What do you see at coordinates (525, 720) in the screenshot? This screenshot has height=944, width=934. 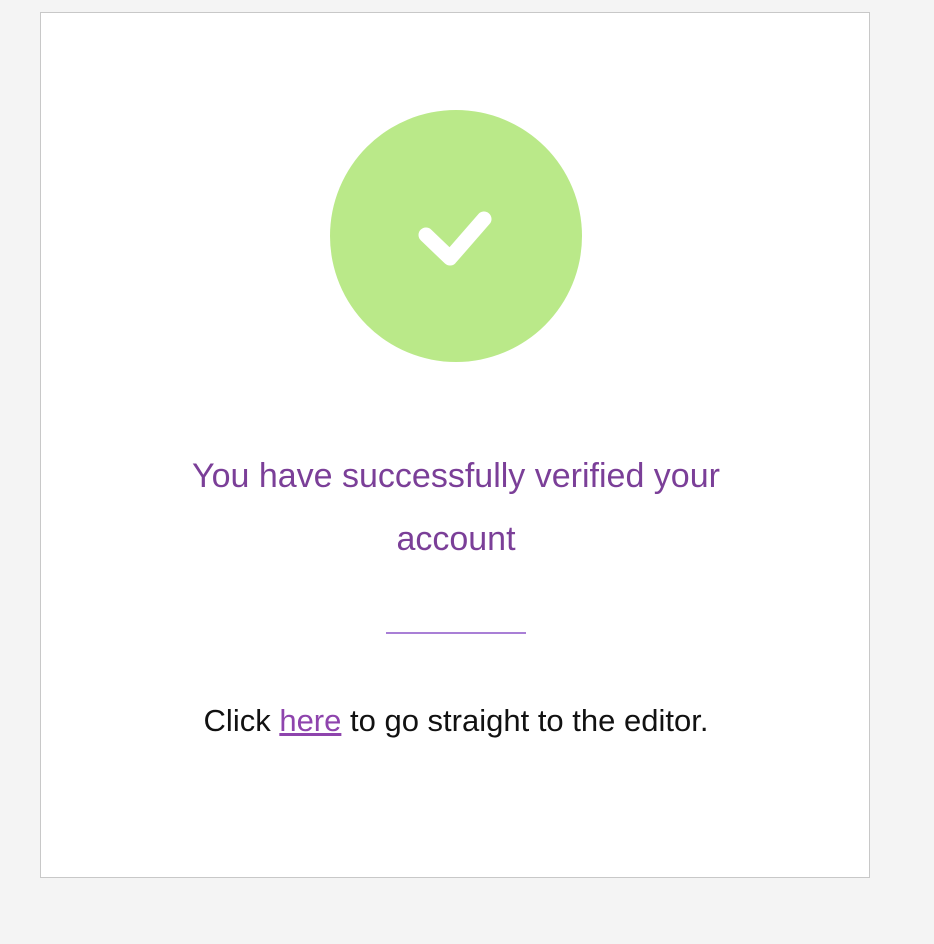 I see `instruction-suffix: to go straight to the editor.` at bounding box center [525, 720].